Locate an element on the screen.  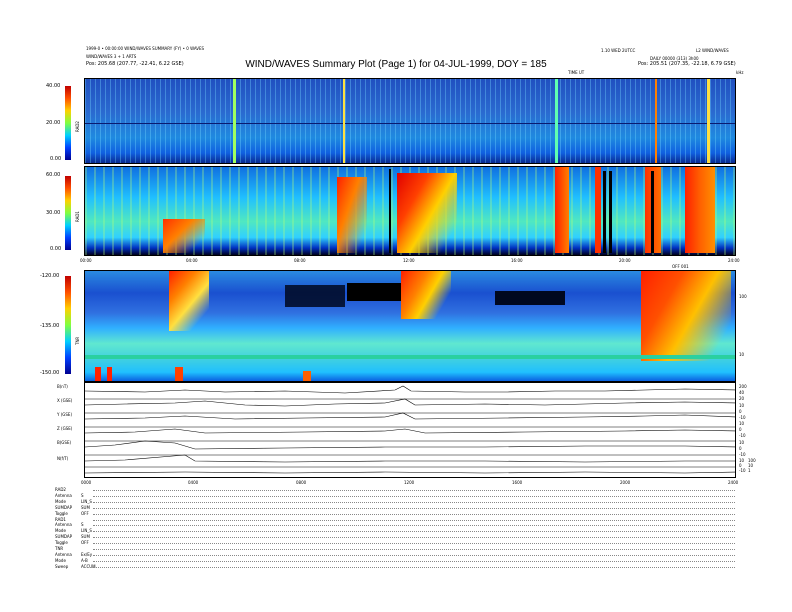
line-right-4c: -10 is located at coordinates (742, 454).